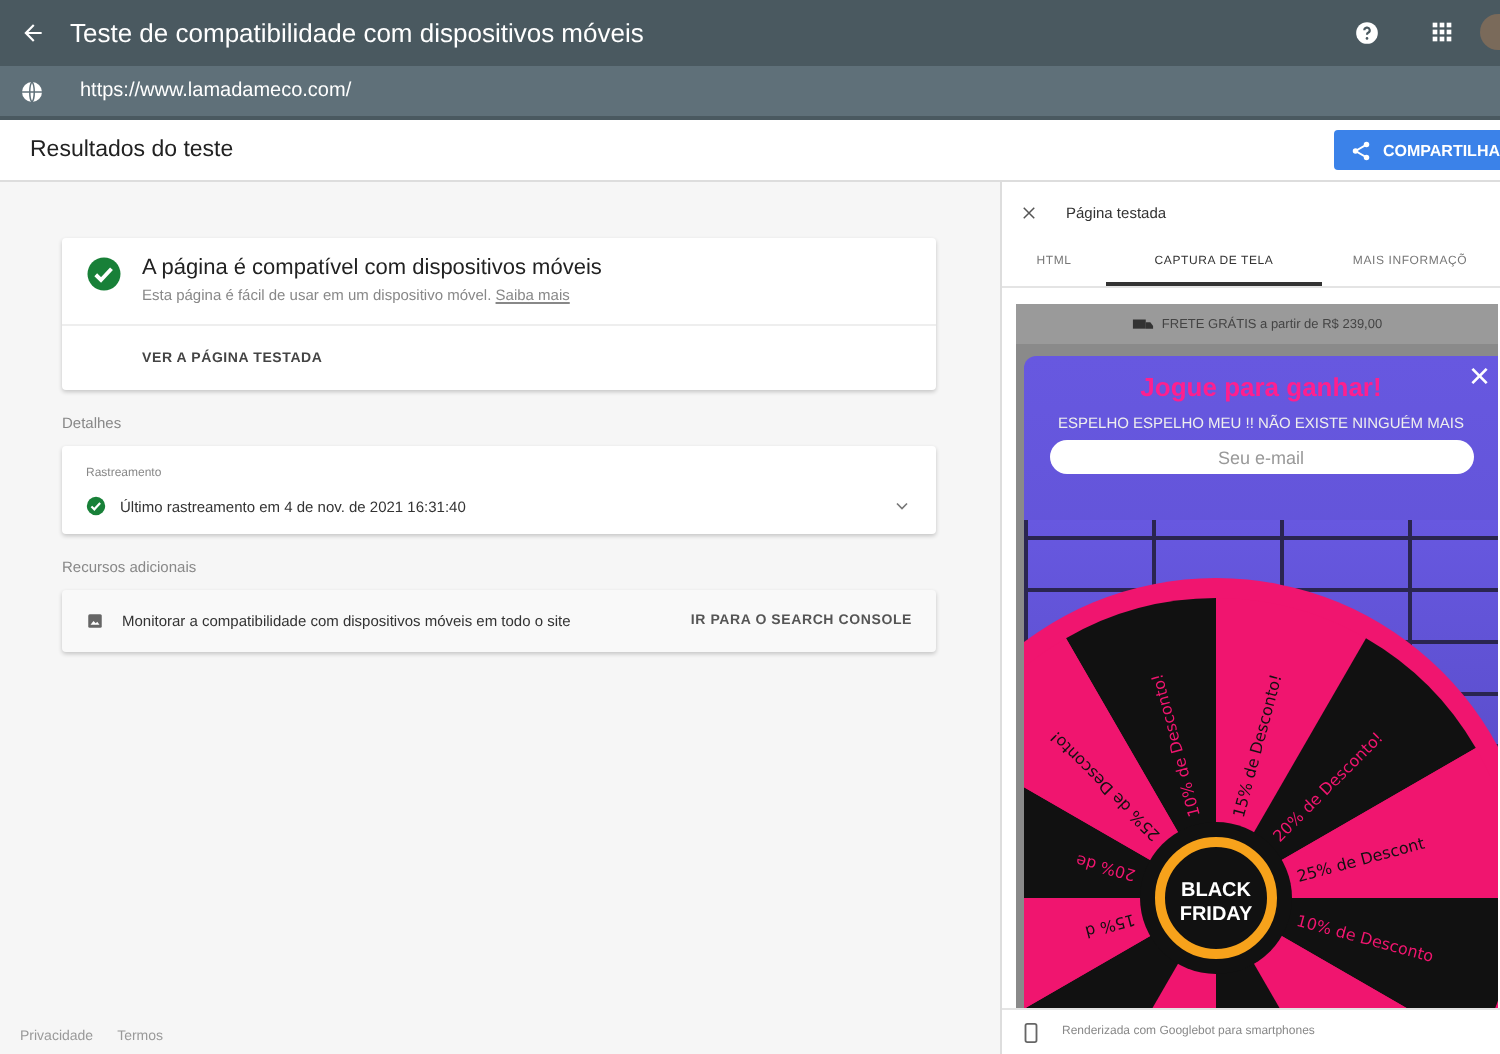  Describe the element at coordinates (1106, 867) in the screenshot. I see `wheel-label: 20% de` at that location.